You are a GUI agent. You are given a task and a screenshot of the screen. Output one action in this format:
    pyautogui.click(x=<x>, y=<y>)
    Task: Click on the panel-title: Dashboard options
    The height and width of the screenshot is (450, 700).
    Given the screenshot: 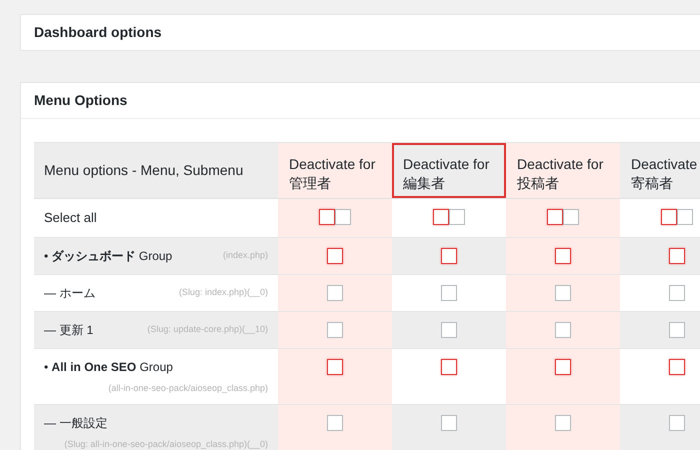 What is the action you would take?
    pyautogui.click(x=98, y=32)
    